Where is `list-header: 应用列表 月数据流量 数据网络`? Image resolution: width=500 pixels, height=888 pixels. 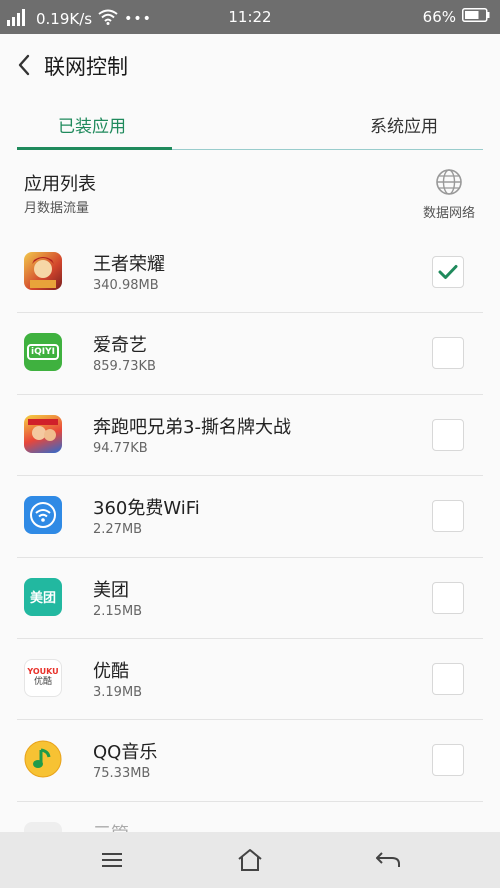
list-header: 应用列表 月数据流量 数据网络 is located at coordinates (250, 192).